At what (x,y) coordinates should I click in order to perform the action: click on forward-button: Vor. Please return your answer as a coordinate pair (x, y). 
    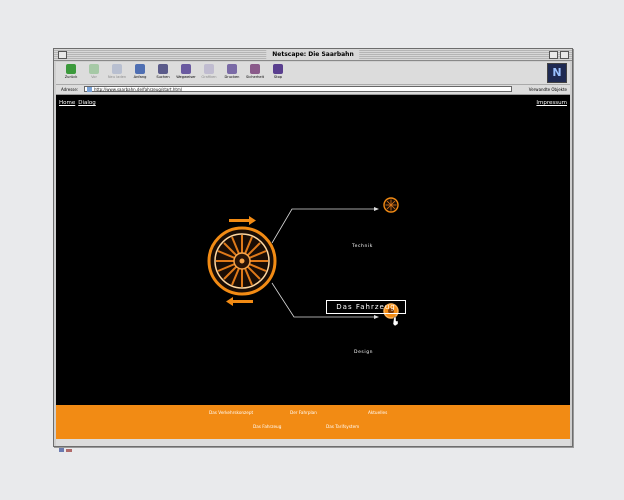
    Looking at the image, I should click on (94, 74).